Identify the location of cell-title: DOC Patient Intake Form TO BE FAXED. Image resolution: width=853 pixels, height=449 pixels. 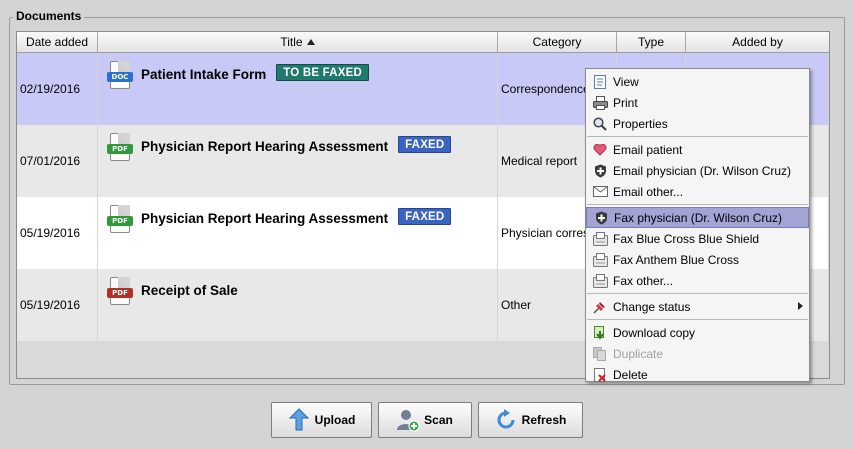
(298, 89).